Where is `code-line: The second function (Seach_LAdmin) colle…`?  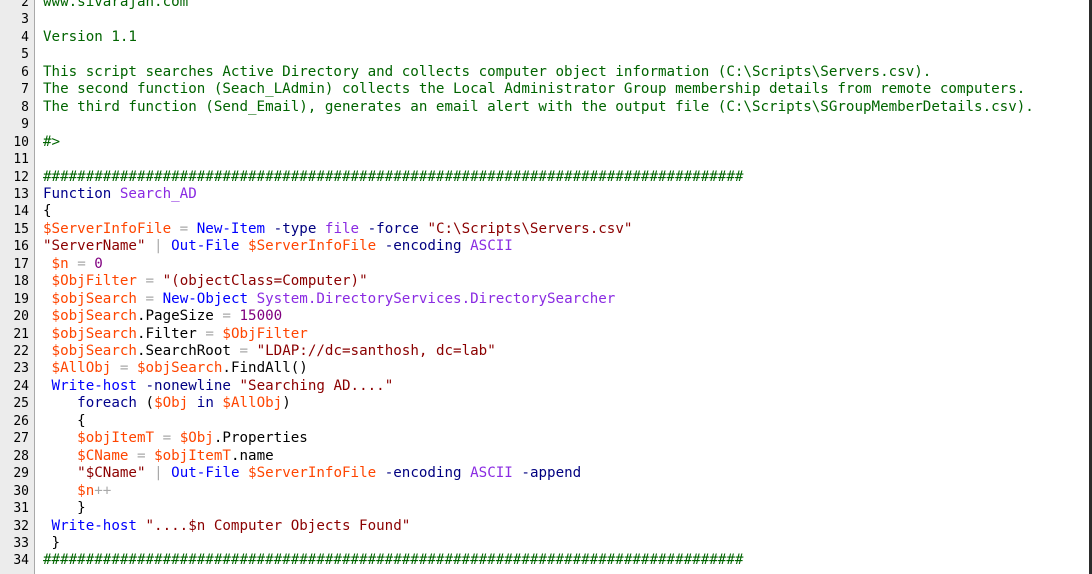
code-line: The second function (Seach_LAdmin) colle… is located at coordinates (534, 89).